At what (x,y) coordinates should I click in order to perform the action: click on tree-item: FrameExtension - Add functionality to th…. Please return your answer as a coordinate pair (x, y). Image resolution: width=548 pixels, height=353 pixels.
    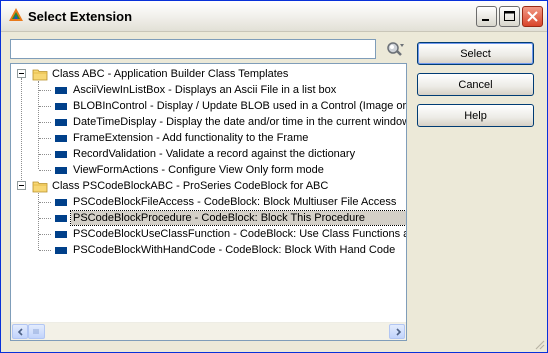
    Looking at the image, I should click on (208, 138).